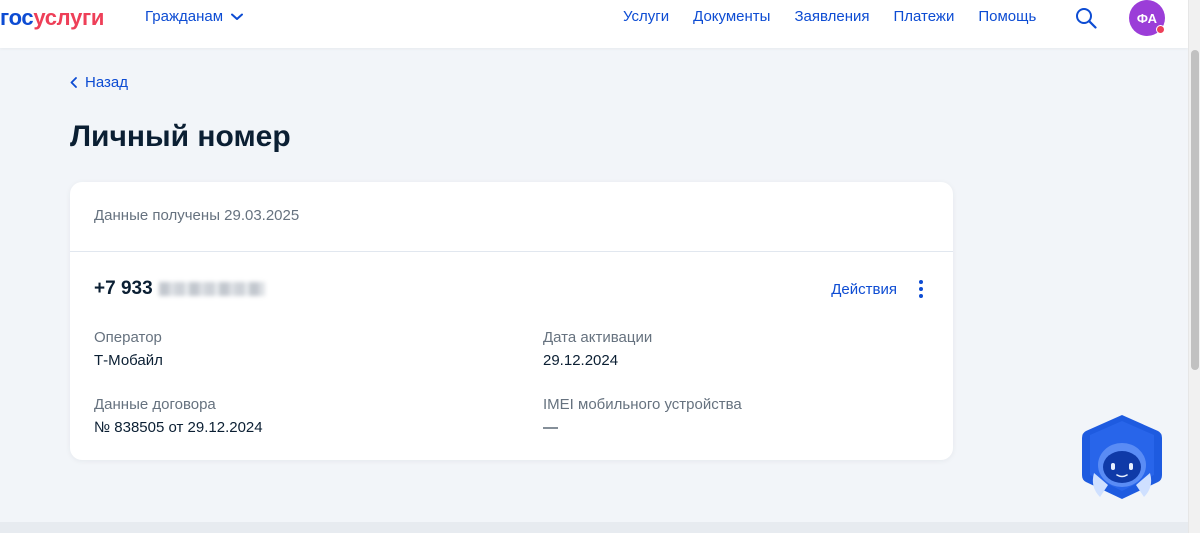 This screenshot has width=1200, height=533. Describe the element at coordinates (921, 289) in the screenshot. I see `more-vertical-icon` at that location.